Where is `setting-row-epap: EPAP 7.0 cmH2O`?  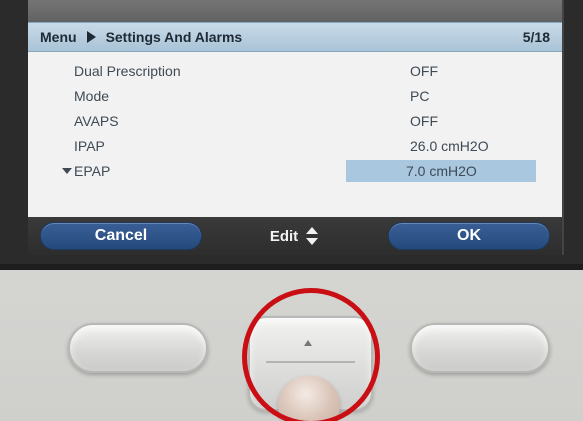 setting-row-epap: EPAP 7.0 cmH2O is located at coordinates (295, 170).